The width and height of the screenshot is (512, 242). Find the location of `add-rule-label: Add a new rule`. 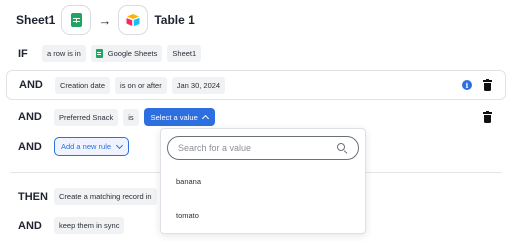

add-rule-label: Add a new rule is located at coordinates (86, 146).